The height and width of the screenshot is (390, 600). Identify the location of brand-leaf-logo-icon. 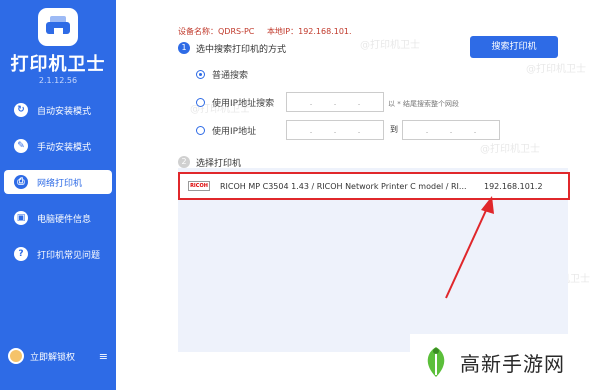
(436, 362).